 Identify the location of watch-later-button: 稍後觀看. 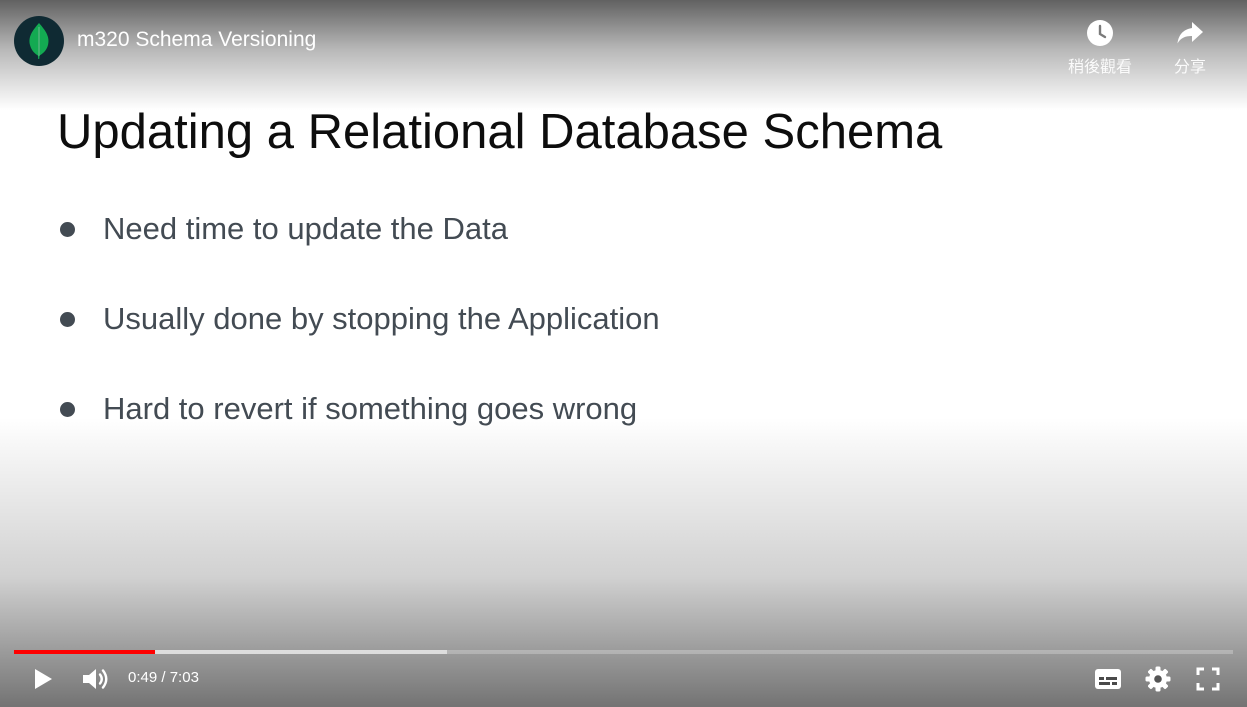
(1100, 46).